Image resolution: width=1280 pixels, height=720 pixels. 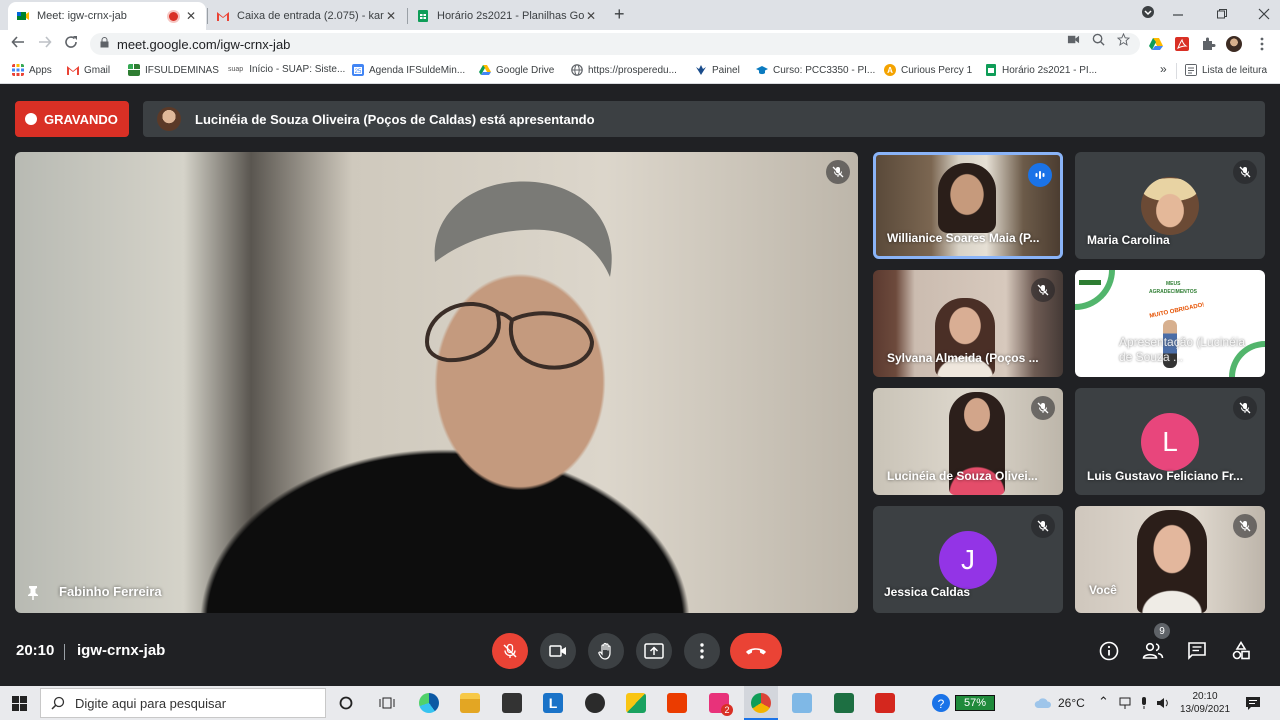 I want to click on bookmark-ifsuldeminas: IFSULDEMINAS, so click(x=173, y=70).